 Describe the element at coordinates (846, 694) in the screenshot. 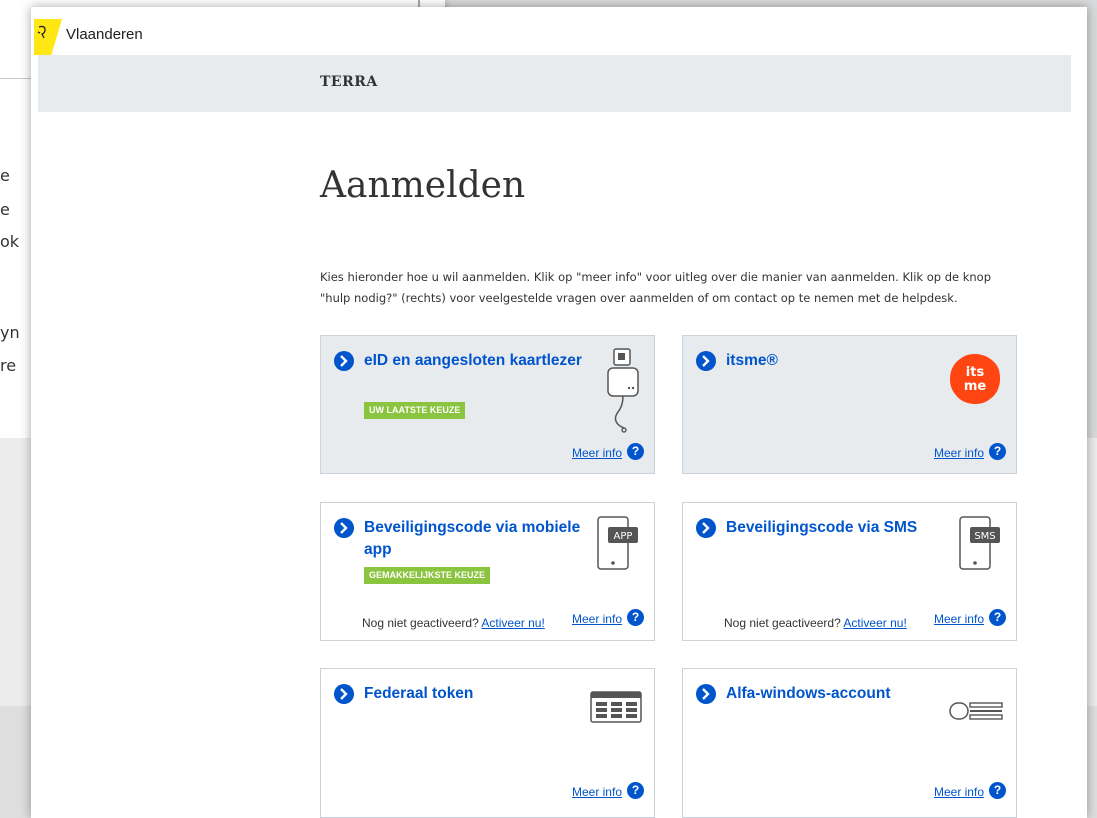

I see `option-title: Alfa-windows-account` at that location.